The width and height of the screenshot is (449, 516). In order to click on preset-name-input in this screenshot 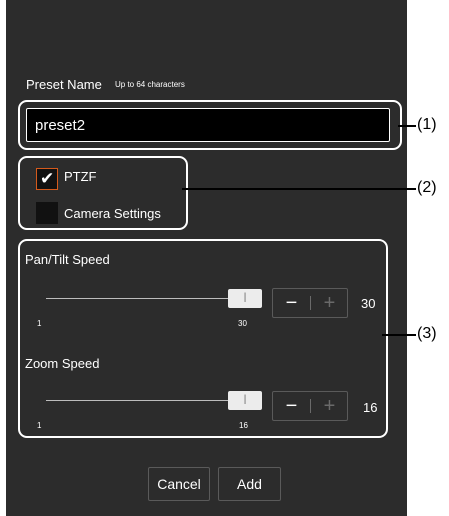, I will do `click(208, 125)`.